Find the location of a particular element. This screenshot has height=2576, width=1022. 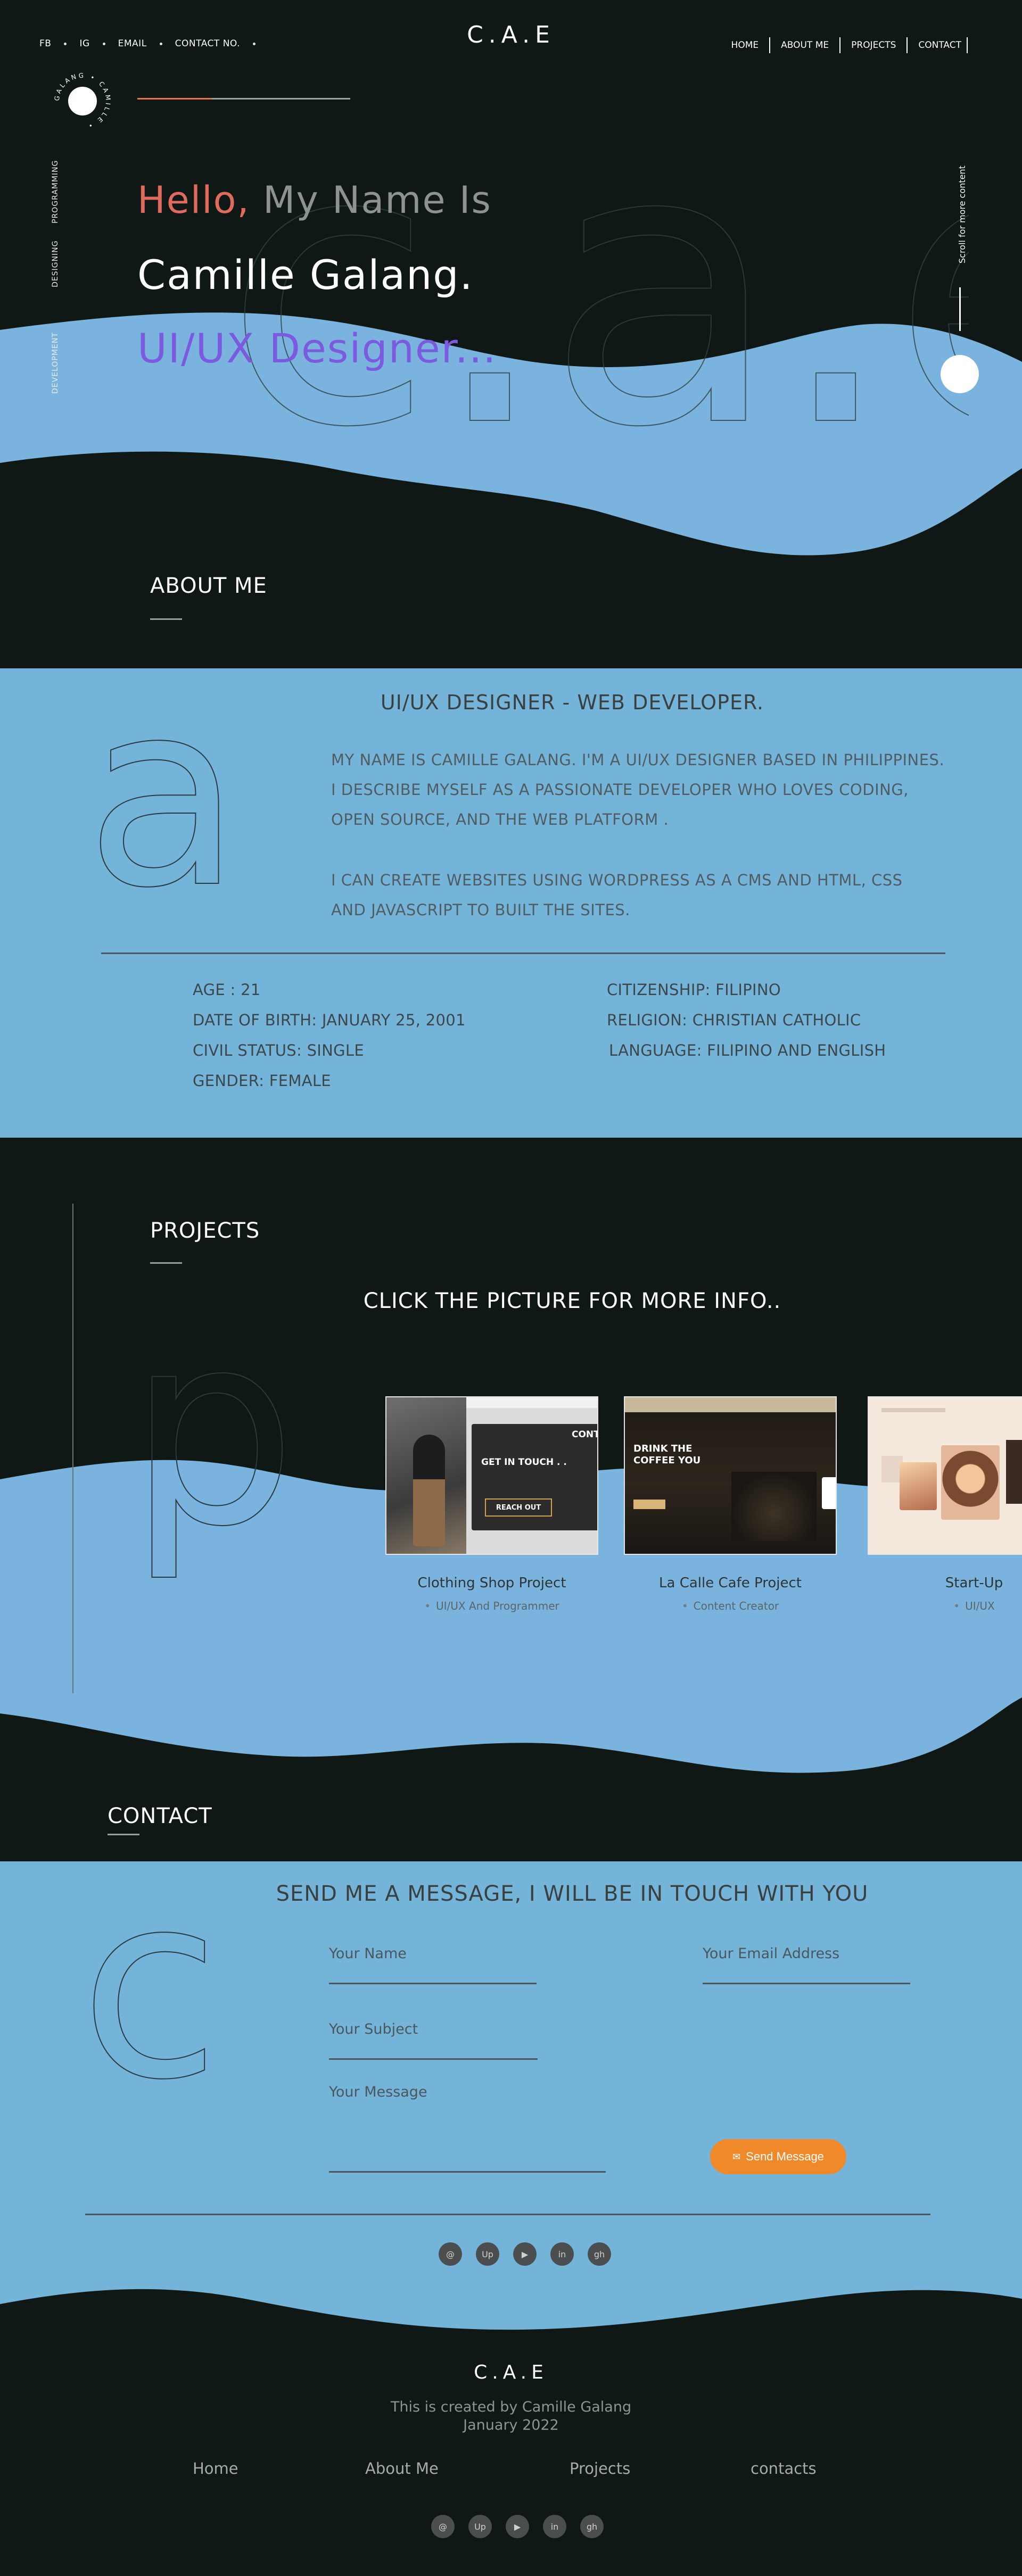

svg-text: p is located at coordinates (212, 1452).